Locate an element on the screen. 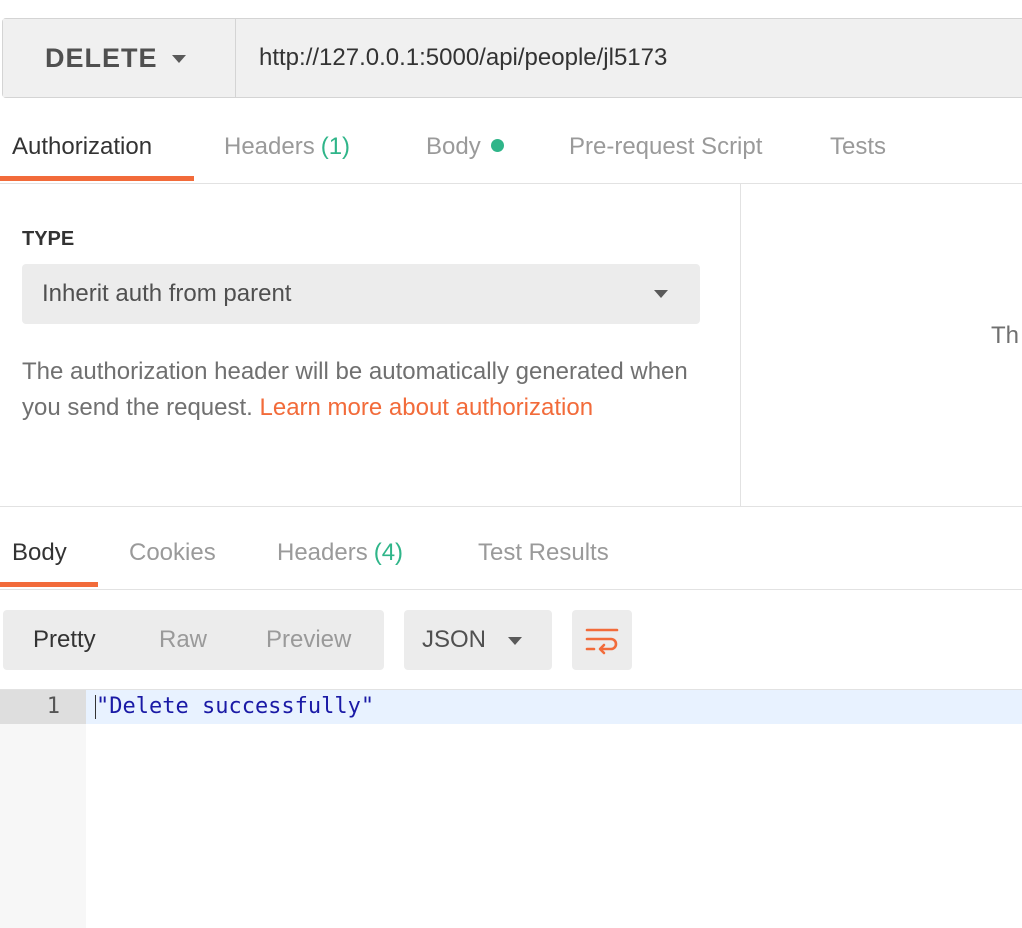 The image size is (1022, 928). wrap-lines-button is located at coordinates (602, 640).